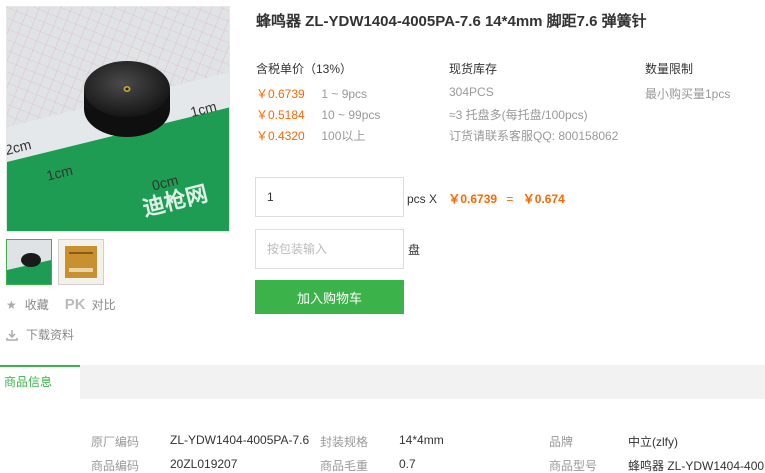 The height and width of the screenshot is (473, 765). I want to click on thumbnail-package-icon, so click(81, 262).